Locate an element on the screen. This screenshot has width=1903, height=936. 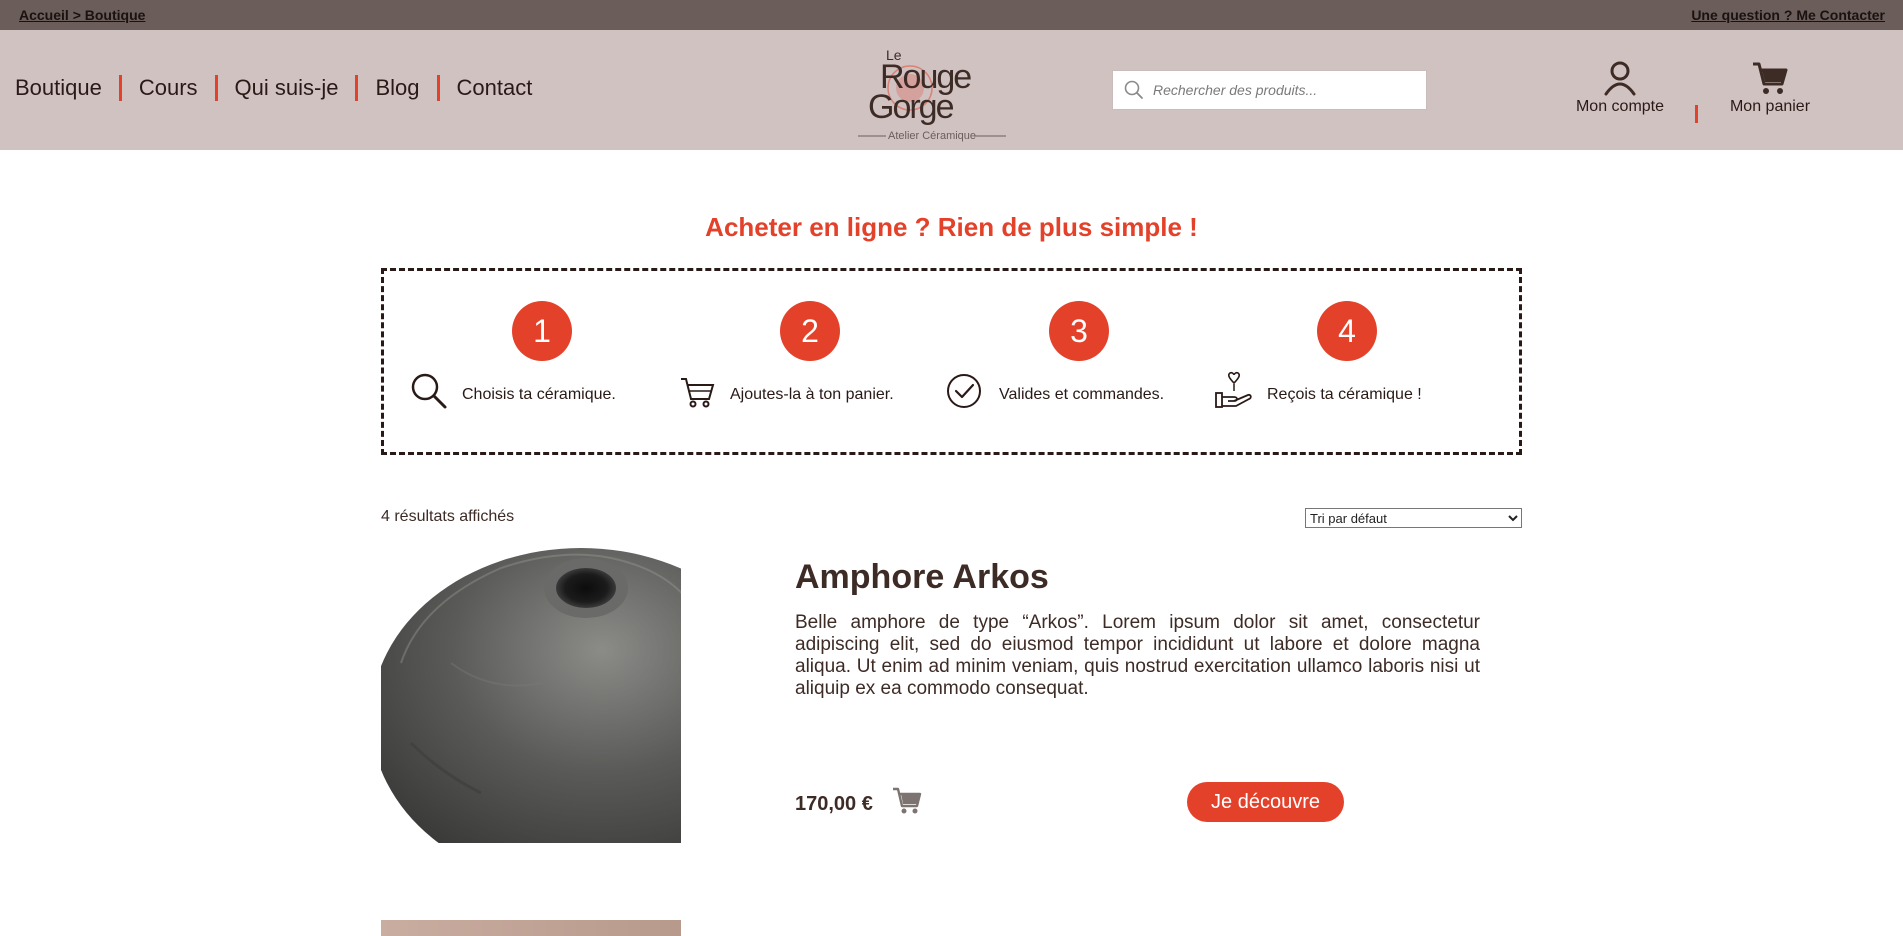
product-image is located at coordinates (531, 693).